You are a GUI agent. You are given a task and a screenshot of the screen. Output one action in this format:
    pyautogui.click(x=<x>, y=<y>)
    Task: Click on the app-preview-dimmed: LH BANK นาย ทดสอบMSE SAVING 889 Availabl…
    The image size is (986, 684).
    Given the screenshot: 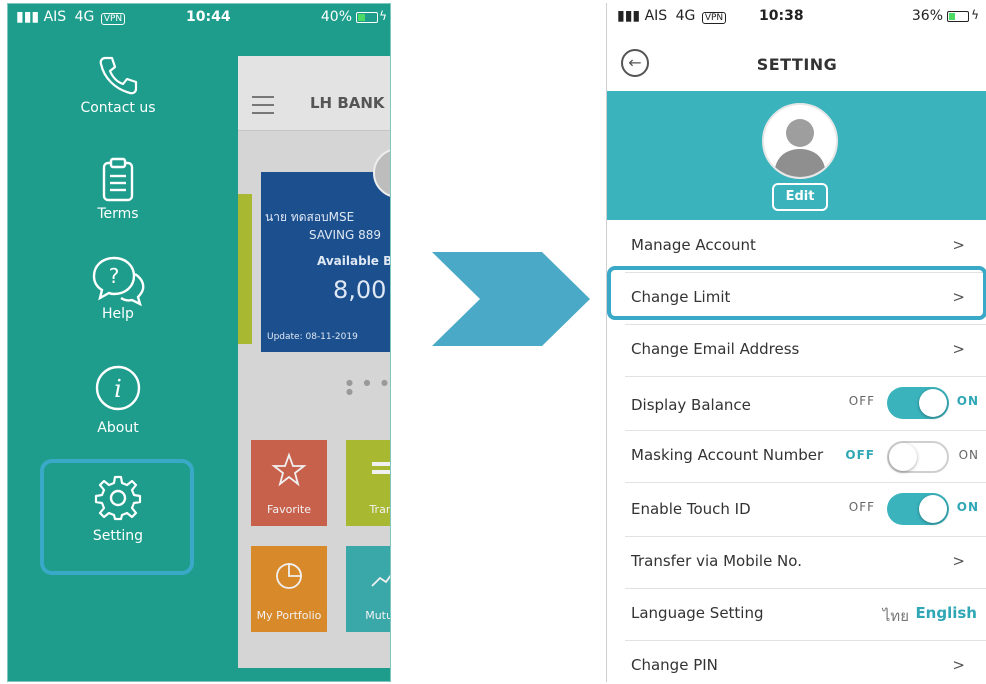 What is the action you would take?
    pyautogui.click(x=314, y=362)
    